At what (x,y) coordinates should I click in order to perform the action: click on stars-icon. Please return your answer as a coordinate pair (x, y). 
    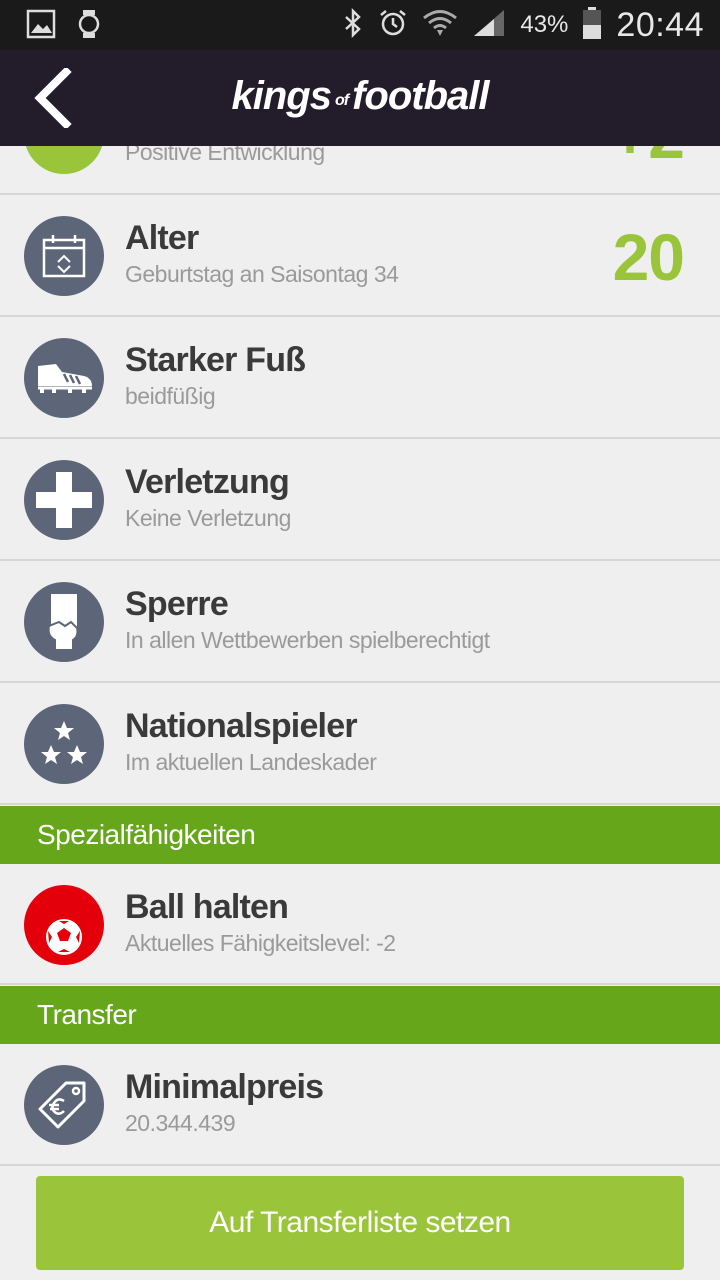
    Looking at the image, I should click on (64, 744).